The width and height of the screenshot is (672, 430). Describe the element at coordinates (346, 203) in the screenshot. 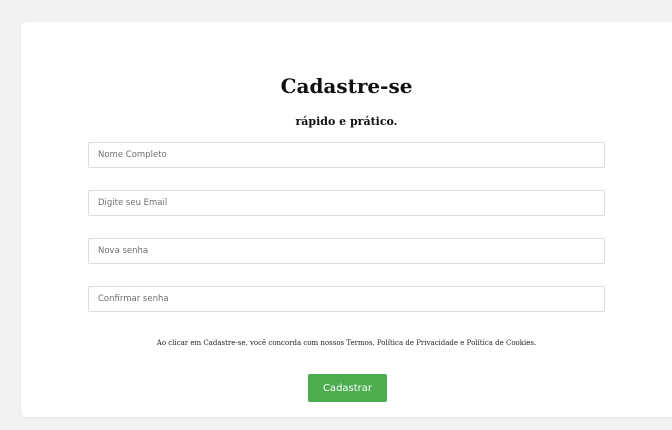

I see `email-input` at that location.